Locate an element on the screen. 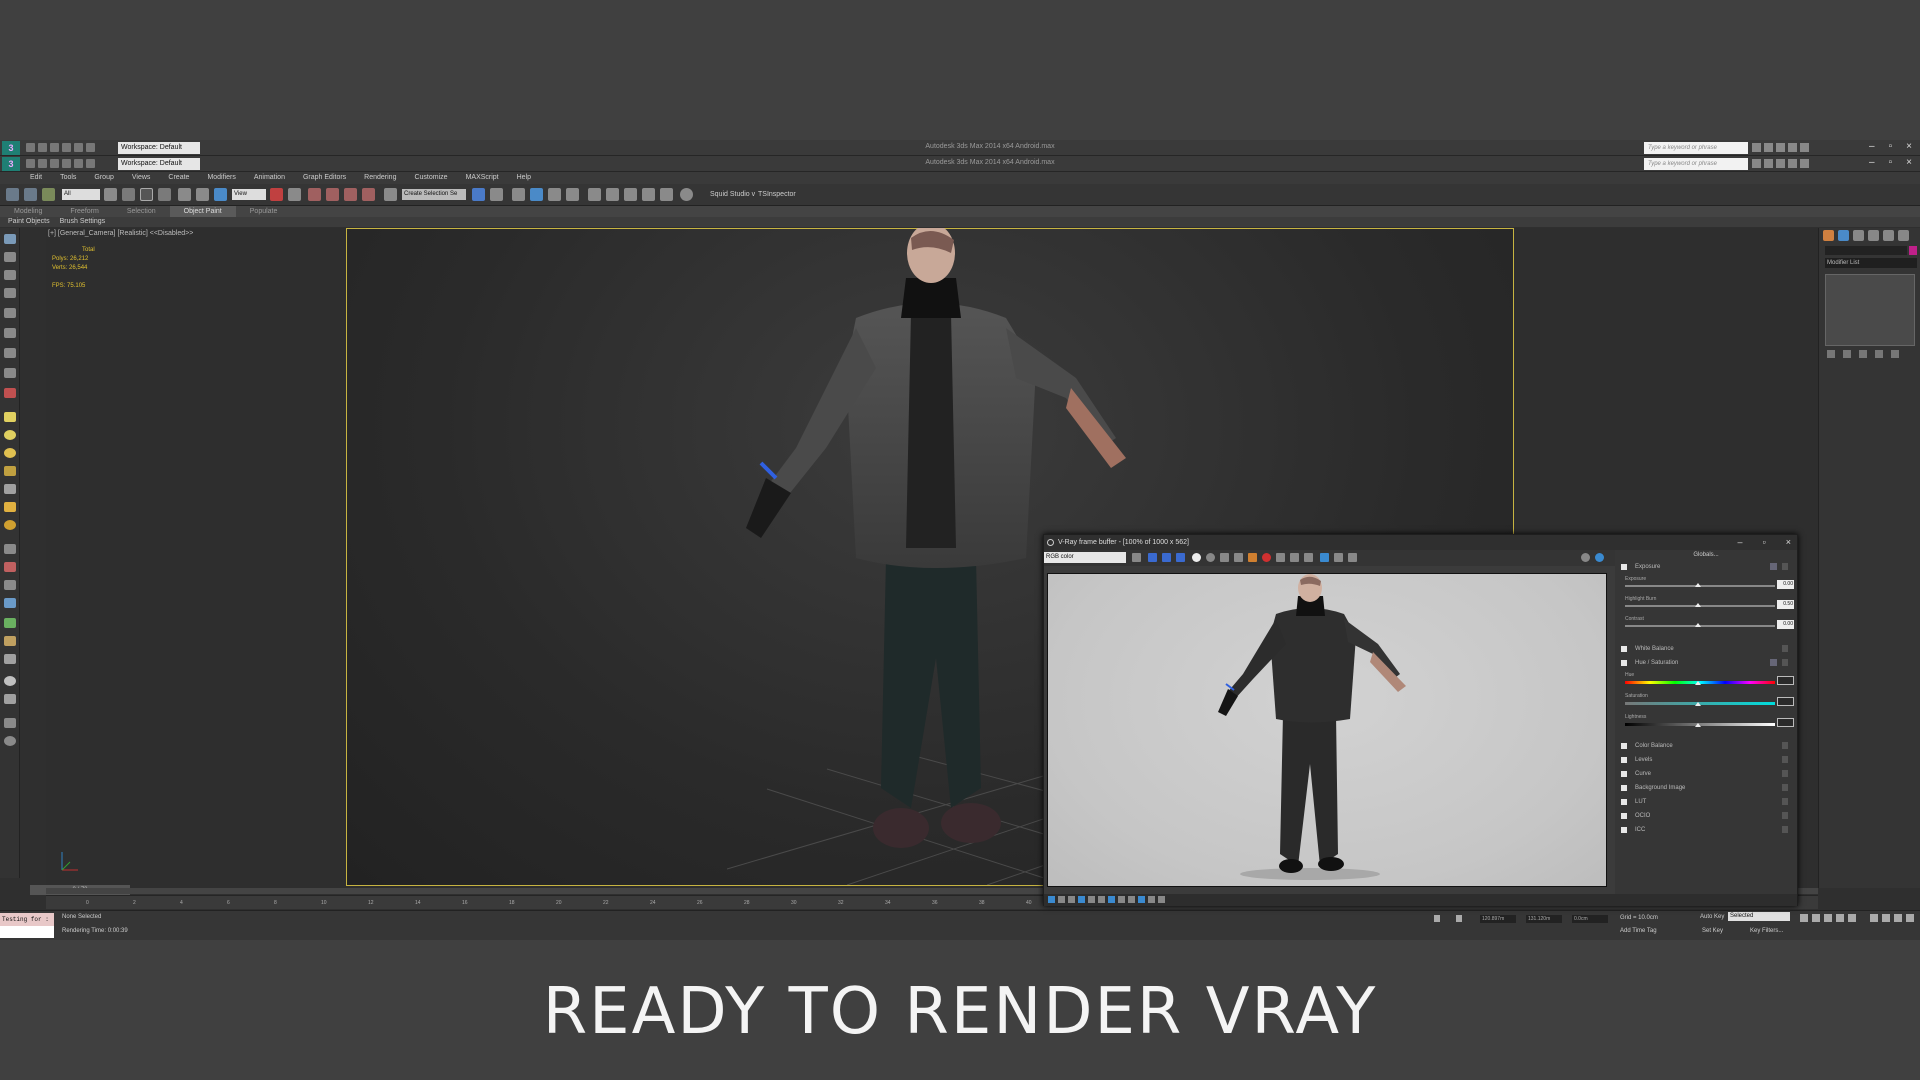  help-icon is located at coordinates (1804, 163).